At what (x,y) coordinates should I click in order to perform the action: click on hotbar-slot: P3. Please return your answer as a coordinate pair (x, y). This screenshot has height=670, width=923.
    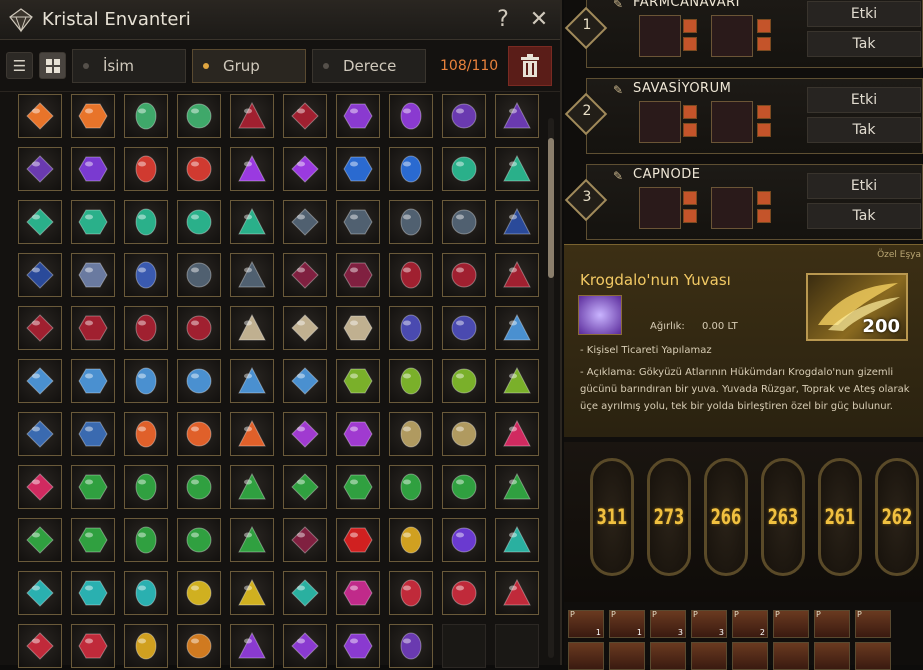
    Looking at the image, I should click on (709, 624).